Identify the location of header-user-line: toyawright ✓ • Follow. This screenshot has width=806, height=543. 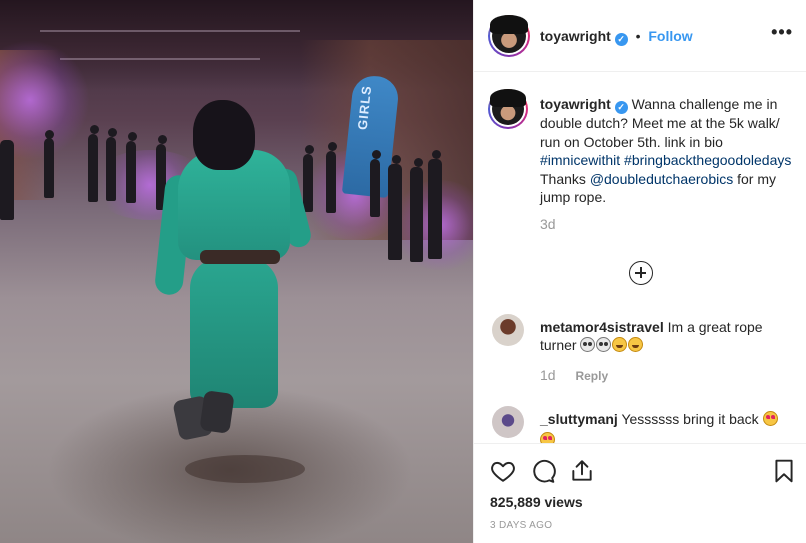
(616, 37).